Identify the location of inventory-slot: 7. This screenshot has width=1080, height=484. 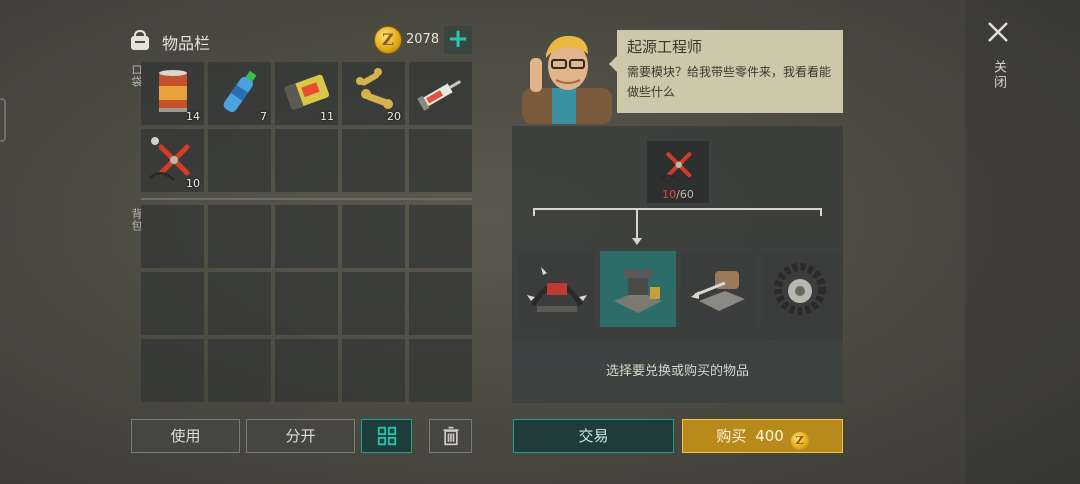
(239, 93).